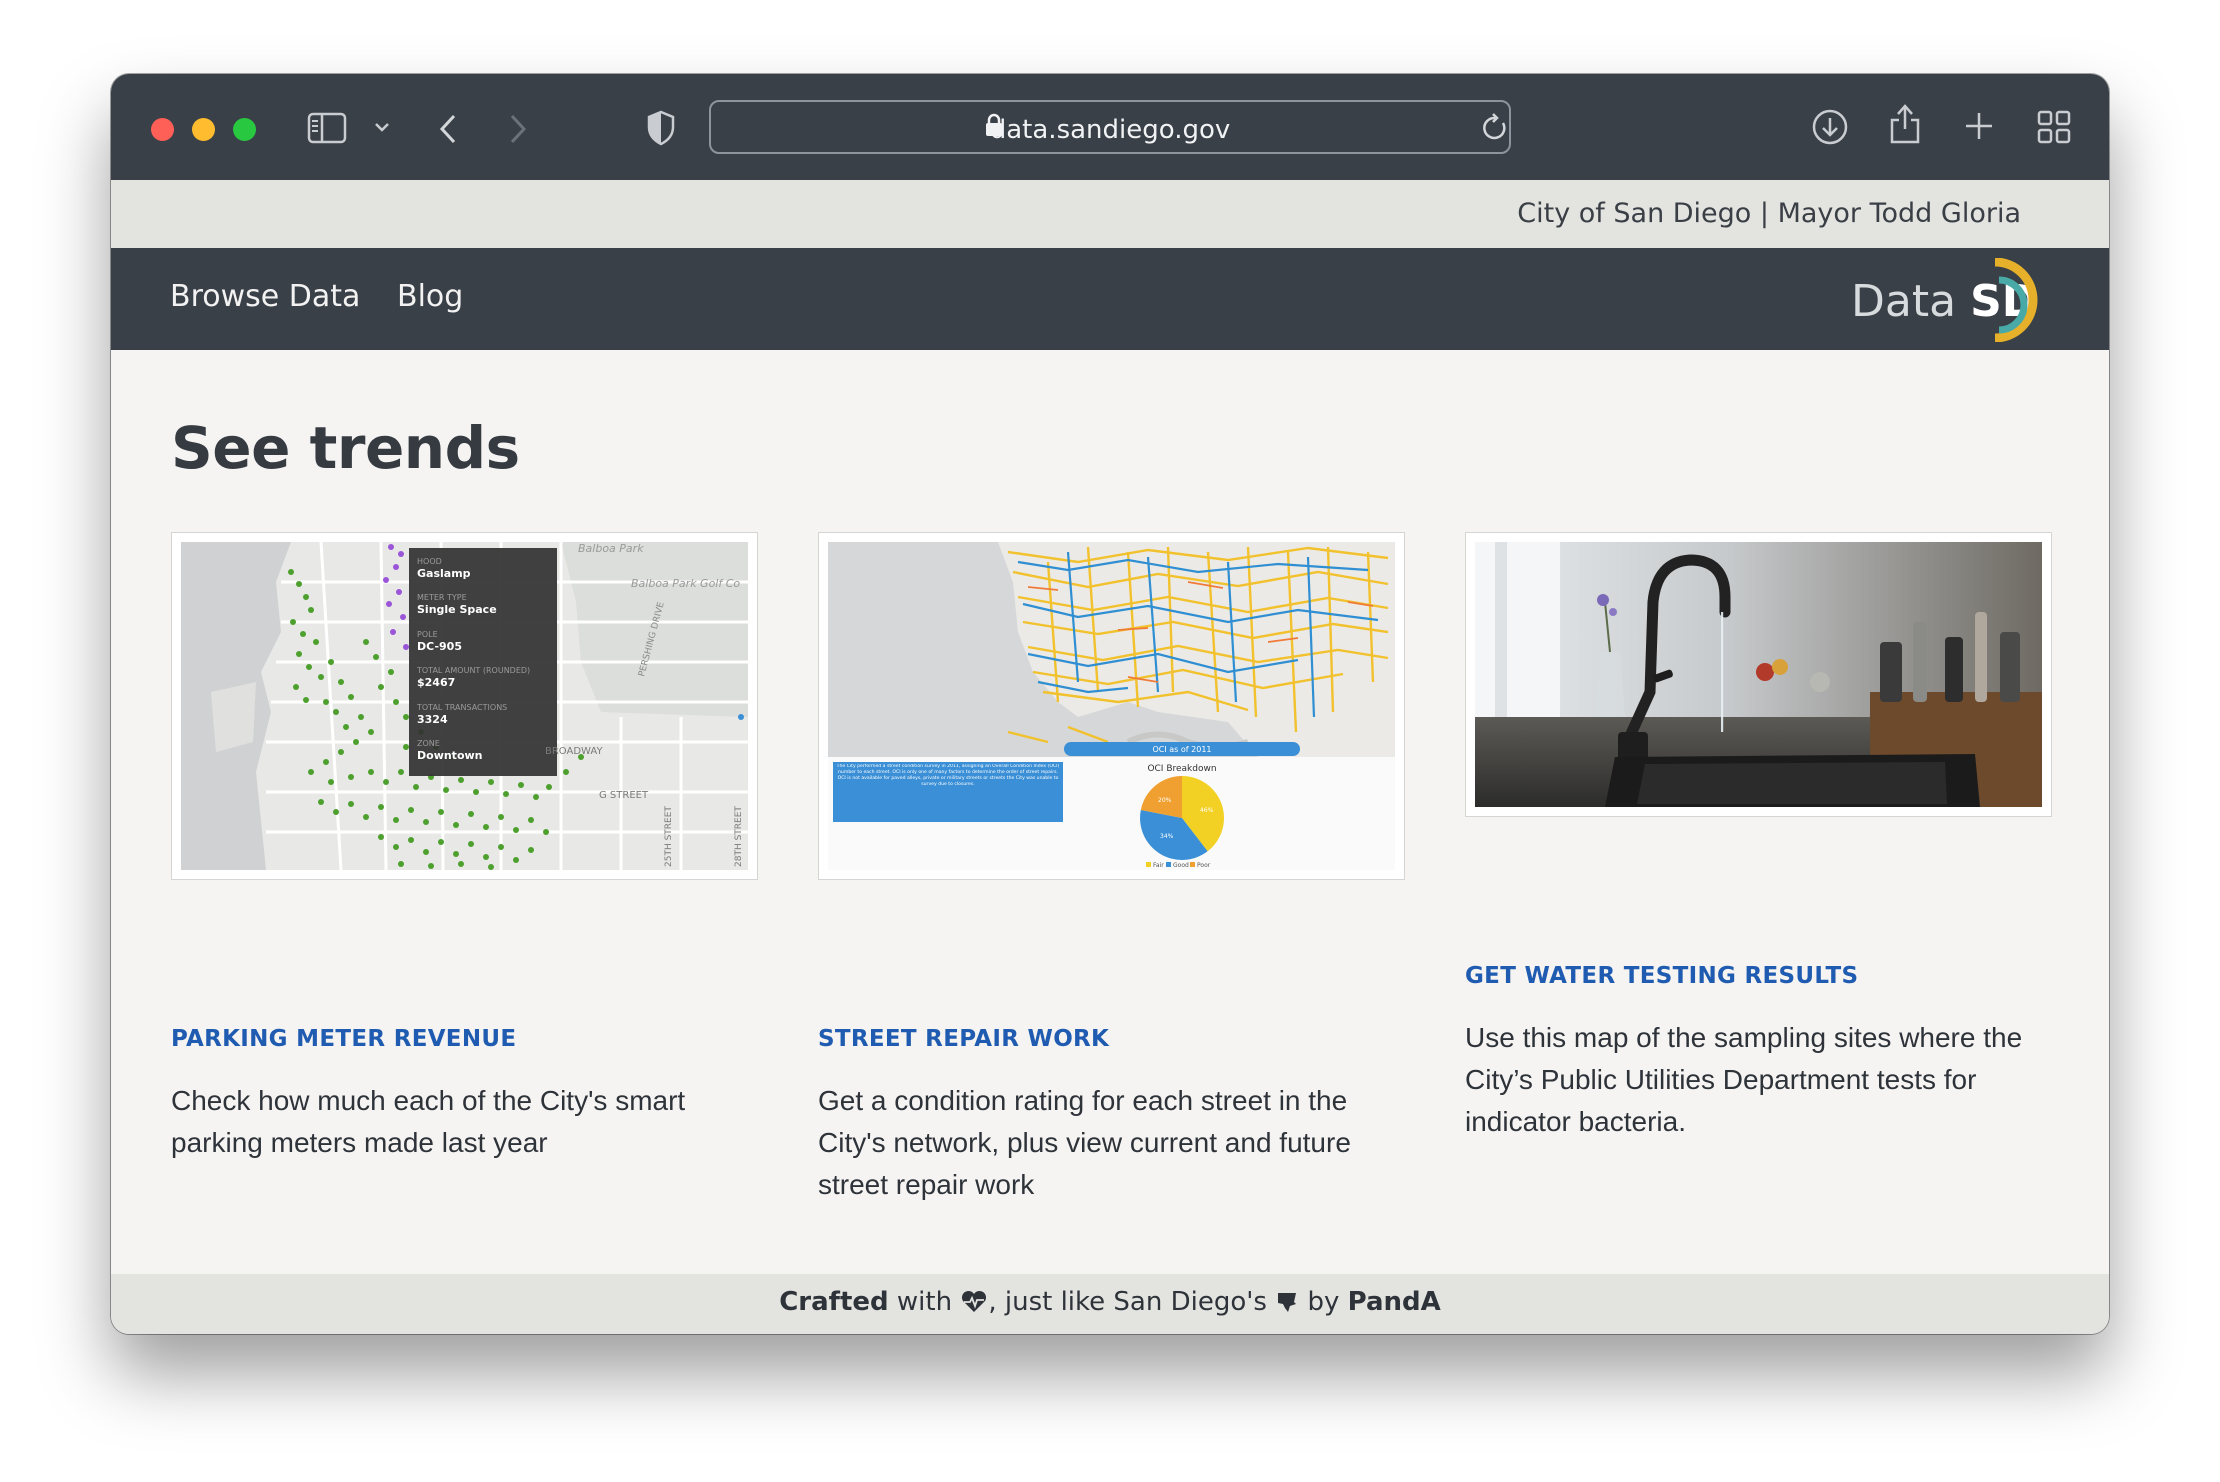  I want to click on city-mayor-link: City of San Diego | Mayor Todd Gloria, so click(1769, 213).